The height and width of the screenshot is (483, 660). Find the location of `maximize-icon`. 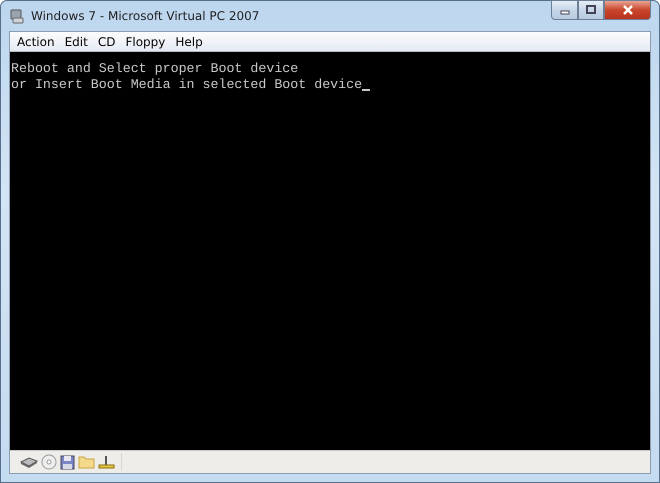

maximize-icon is located at coordinates (591, 10).